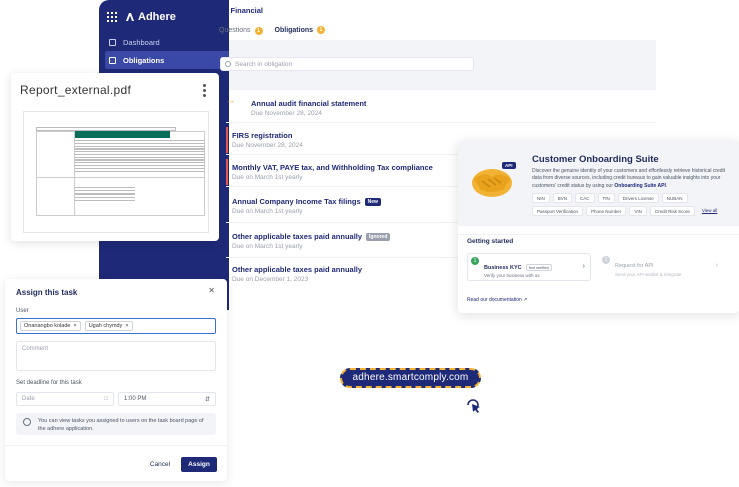 The height and width of the screenshot is (487, 739). Describe the element at coordinates (509, 165) in the screenshot. I see `api-badge: API` at that location.